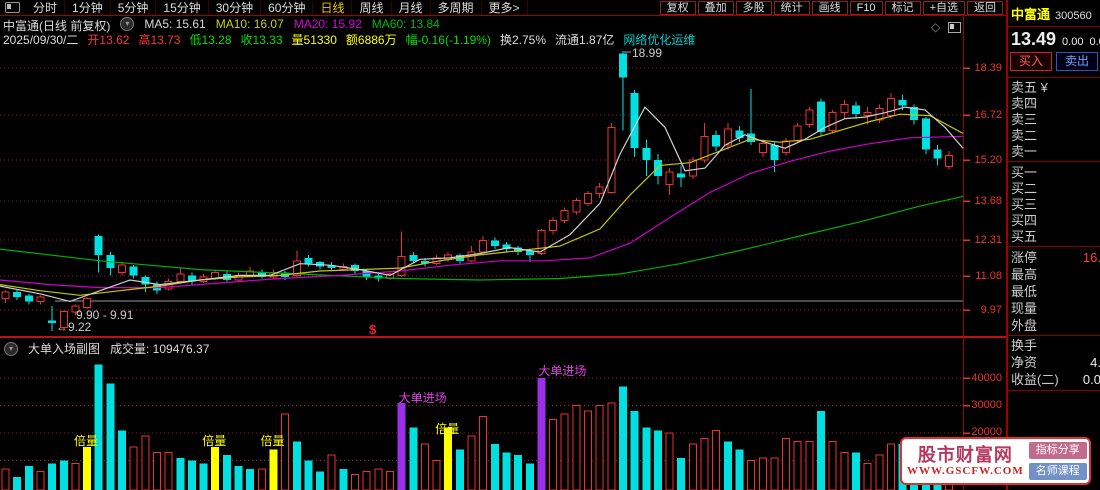 Image resolution: width=1100 pixels, height=490 pixels. What do you see at coordinates (866, 7) in the screenshot?
I see `tool-button: F10` at bounding box center [866, 7].